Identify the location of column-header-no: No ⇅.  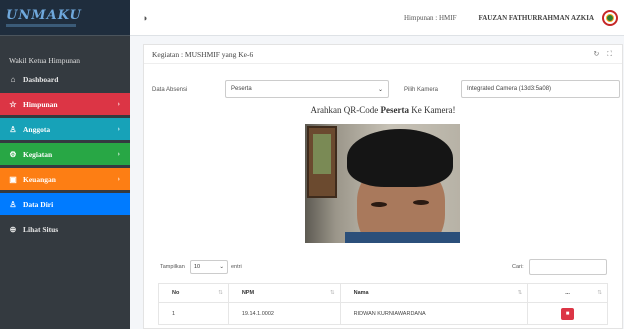
(193, 293).